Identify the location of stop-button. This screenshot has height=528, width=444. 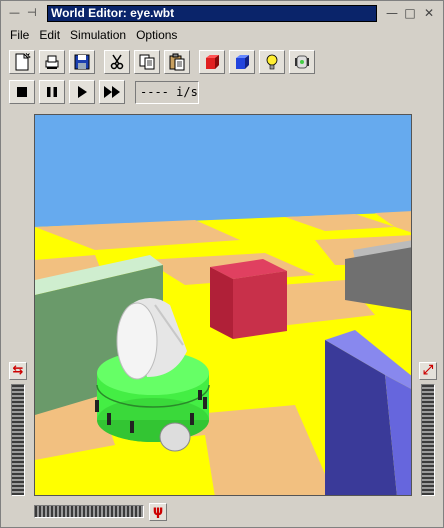
(22, 92).